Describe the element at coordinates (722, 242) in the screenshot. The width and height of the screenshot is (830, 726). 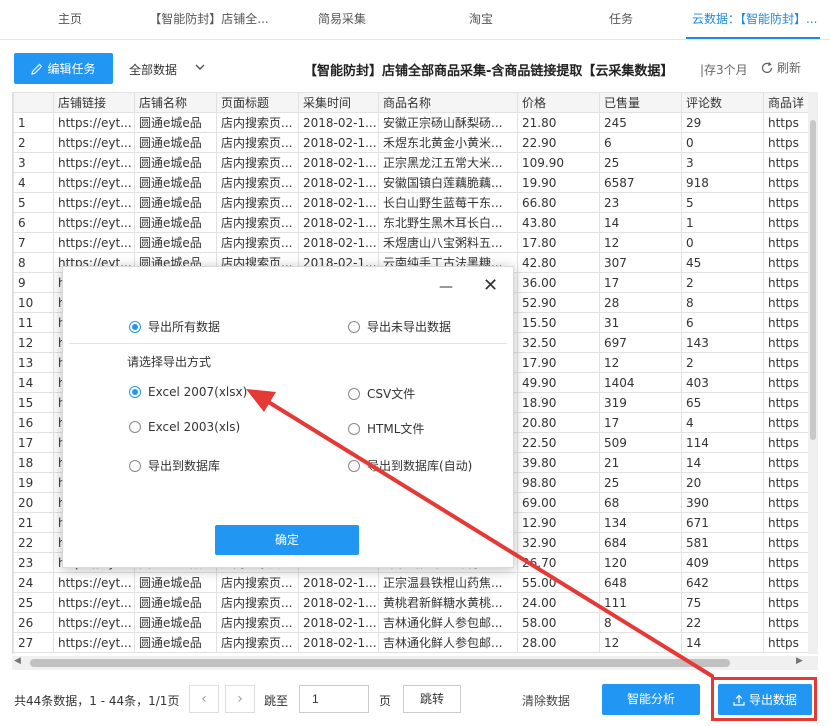
I see `table-cell: 0` at that location.